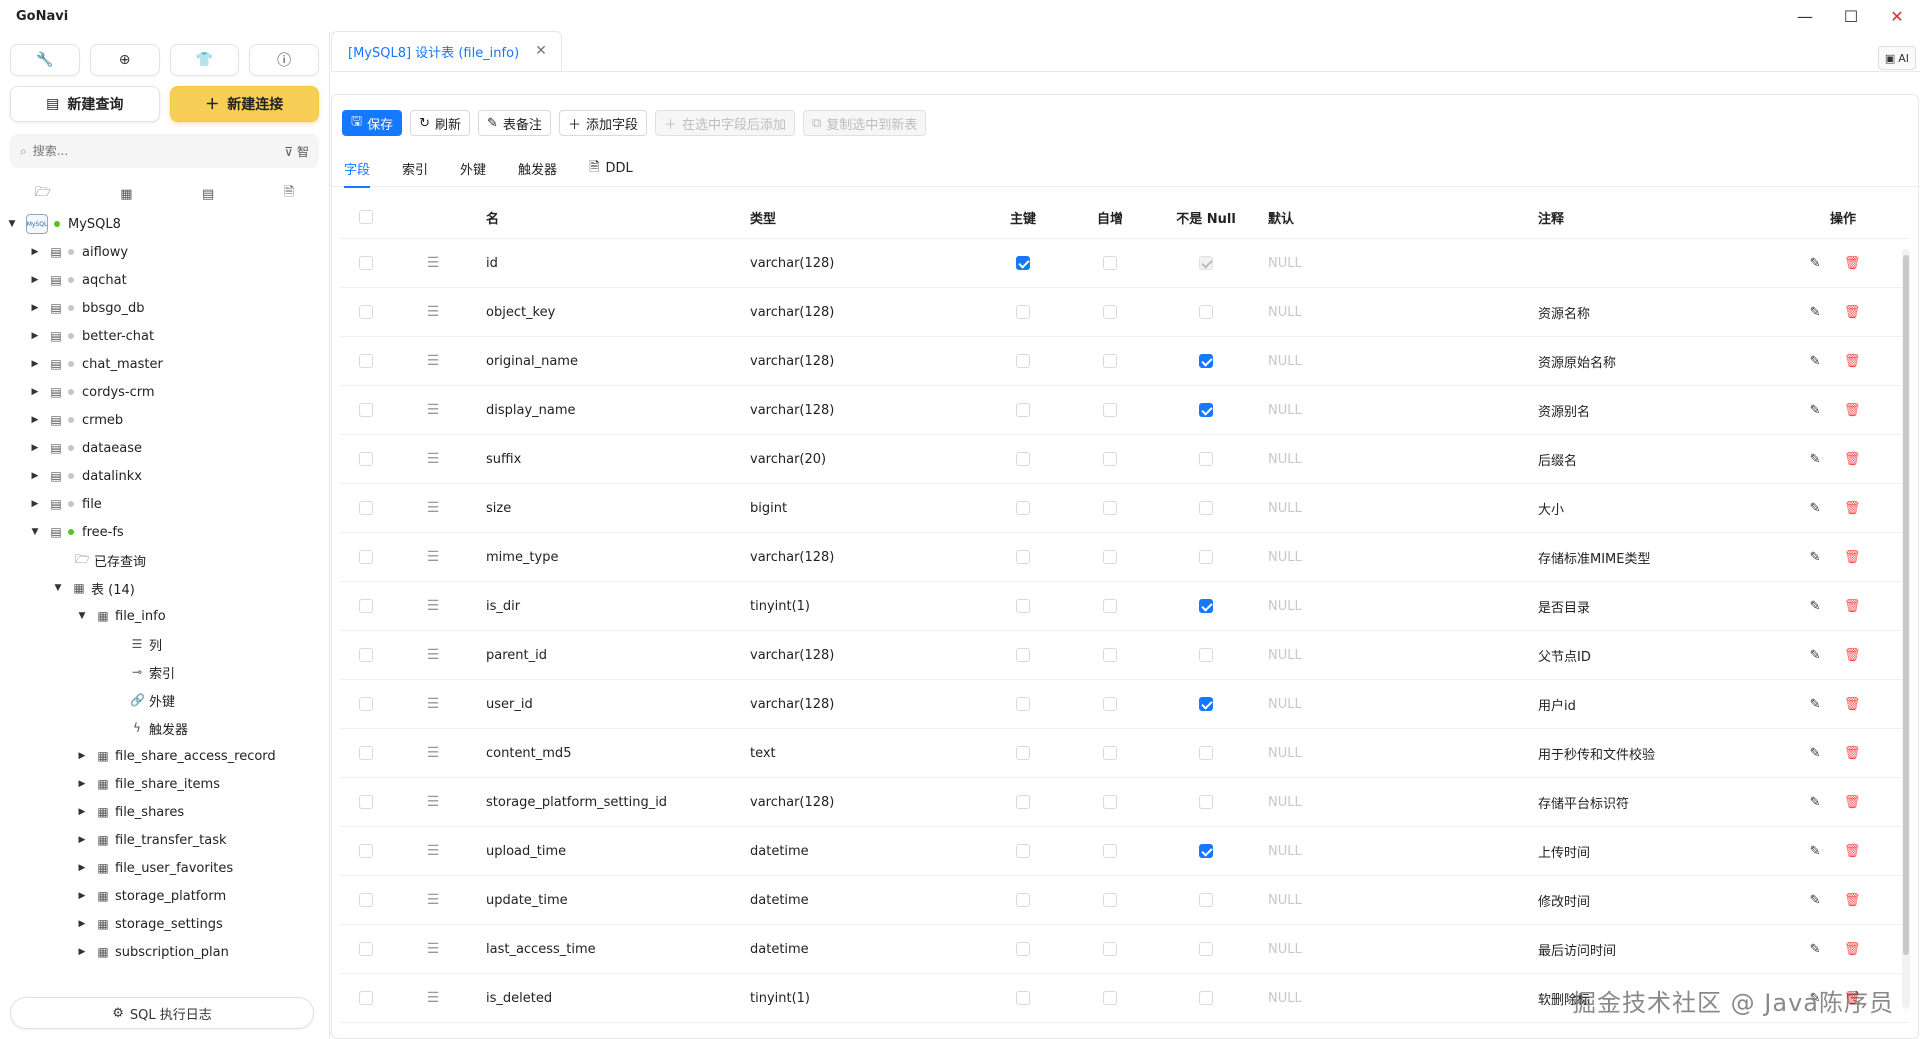  I want to click on field-name: upload_time, so click(606, 851).